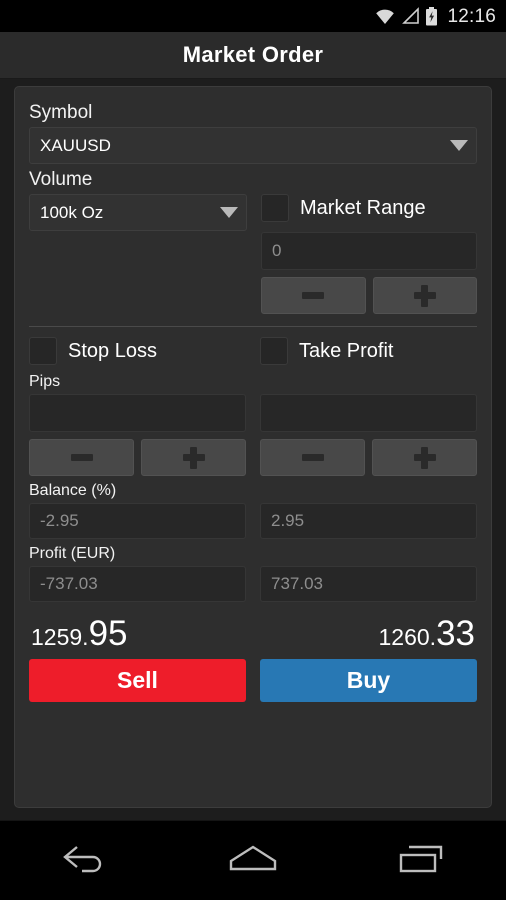  What do you see at coordinates (297, 583) in the screenshot?
I see `profit-buy-value: 737.03` at bounding box center [297, 583].